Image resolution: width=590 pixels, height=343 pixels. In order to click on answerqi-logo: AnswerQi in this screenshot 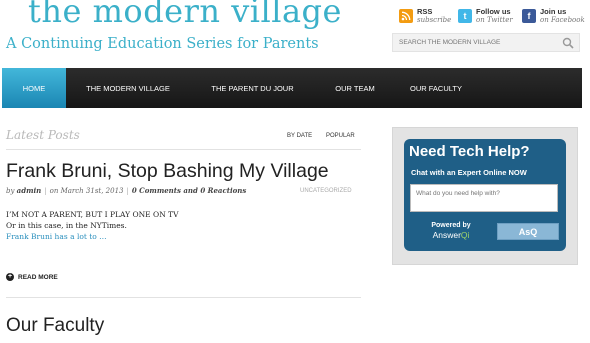, I will do `click(451, 235)`.